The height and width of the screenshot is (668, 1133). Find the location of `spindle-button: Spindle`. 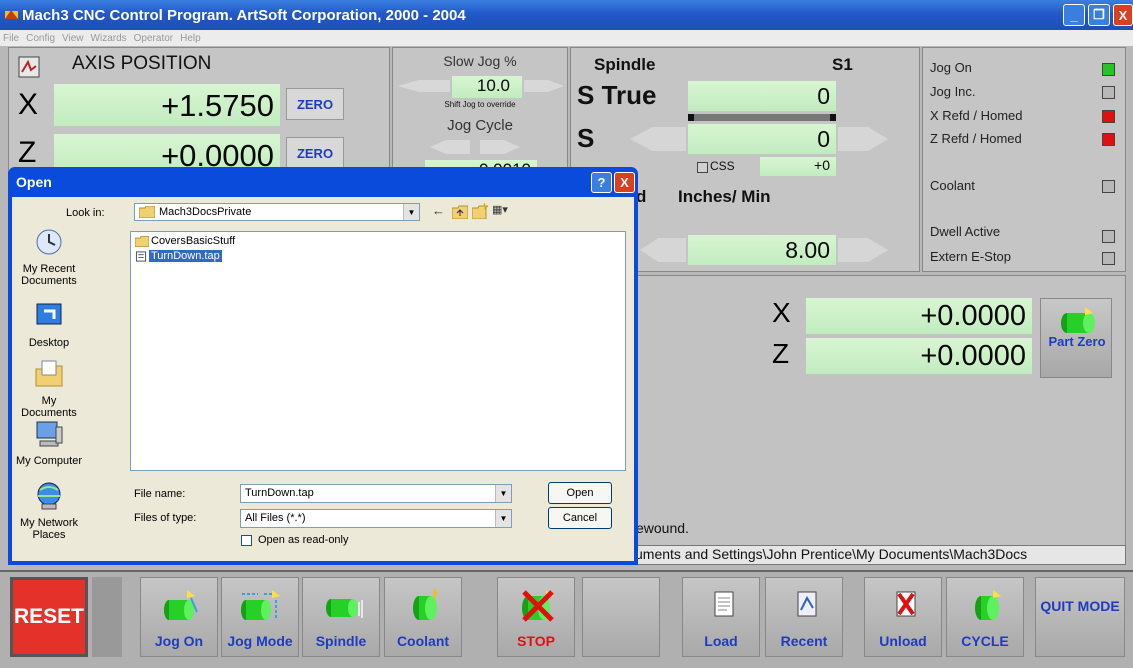

spindle-button: Spindle is located at coordinates (341, 617).